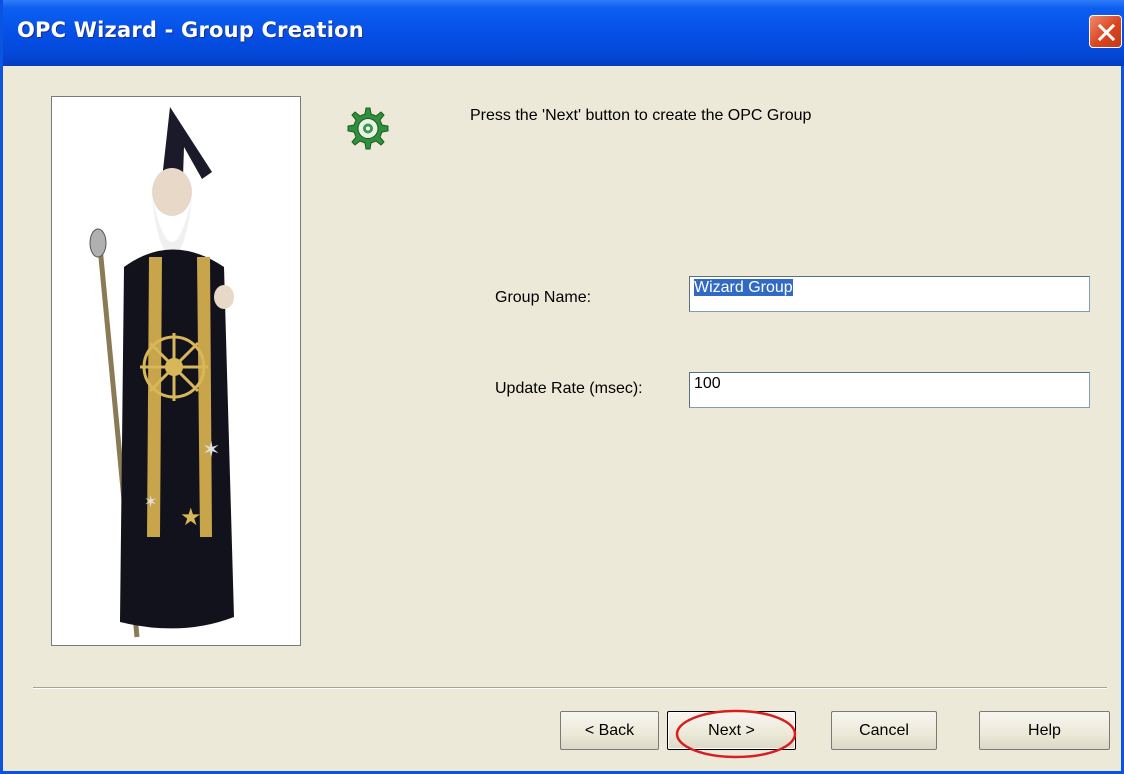 This screenshot has width=1124, height=774. What do you see at coordinates (609, 730) in the screenshot?
I see `back-button: < Back` at bounding box center [609, 730].